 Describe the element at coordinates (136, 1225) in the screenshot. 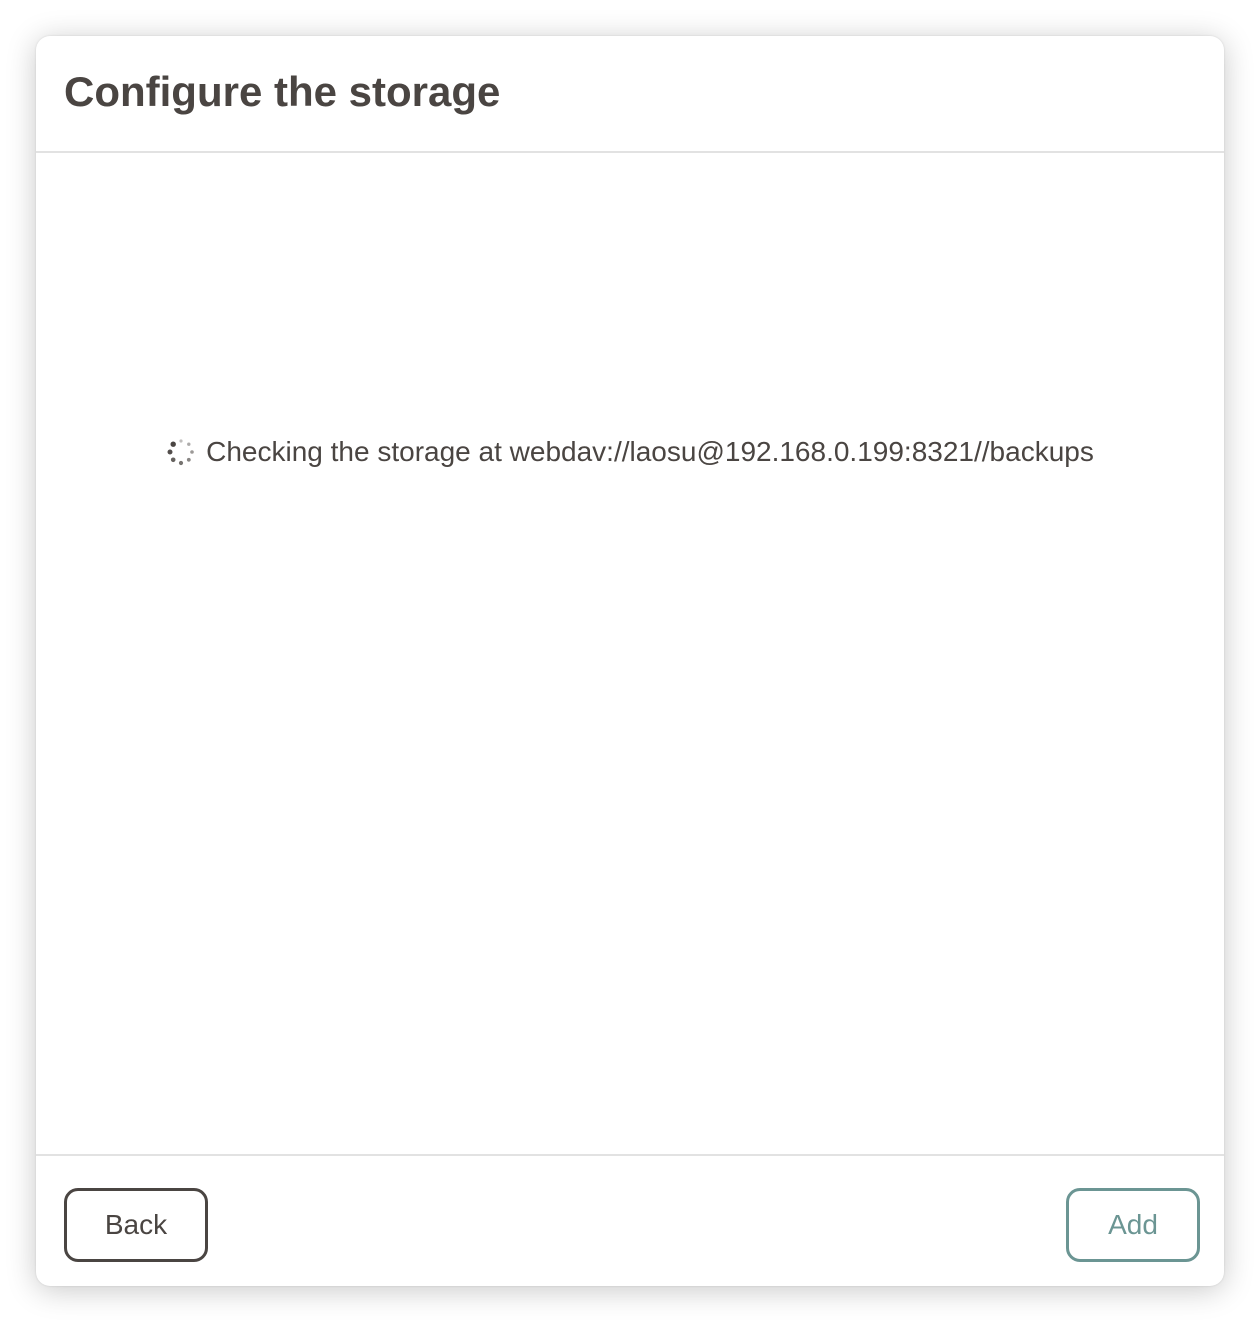

I see `back-button: Back` at that location.